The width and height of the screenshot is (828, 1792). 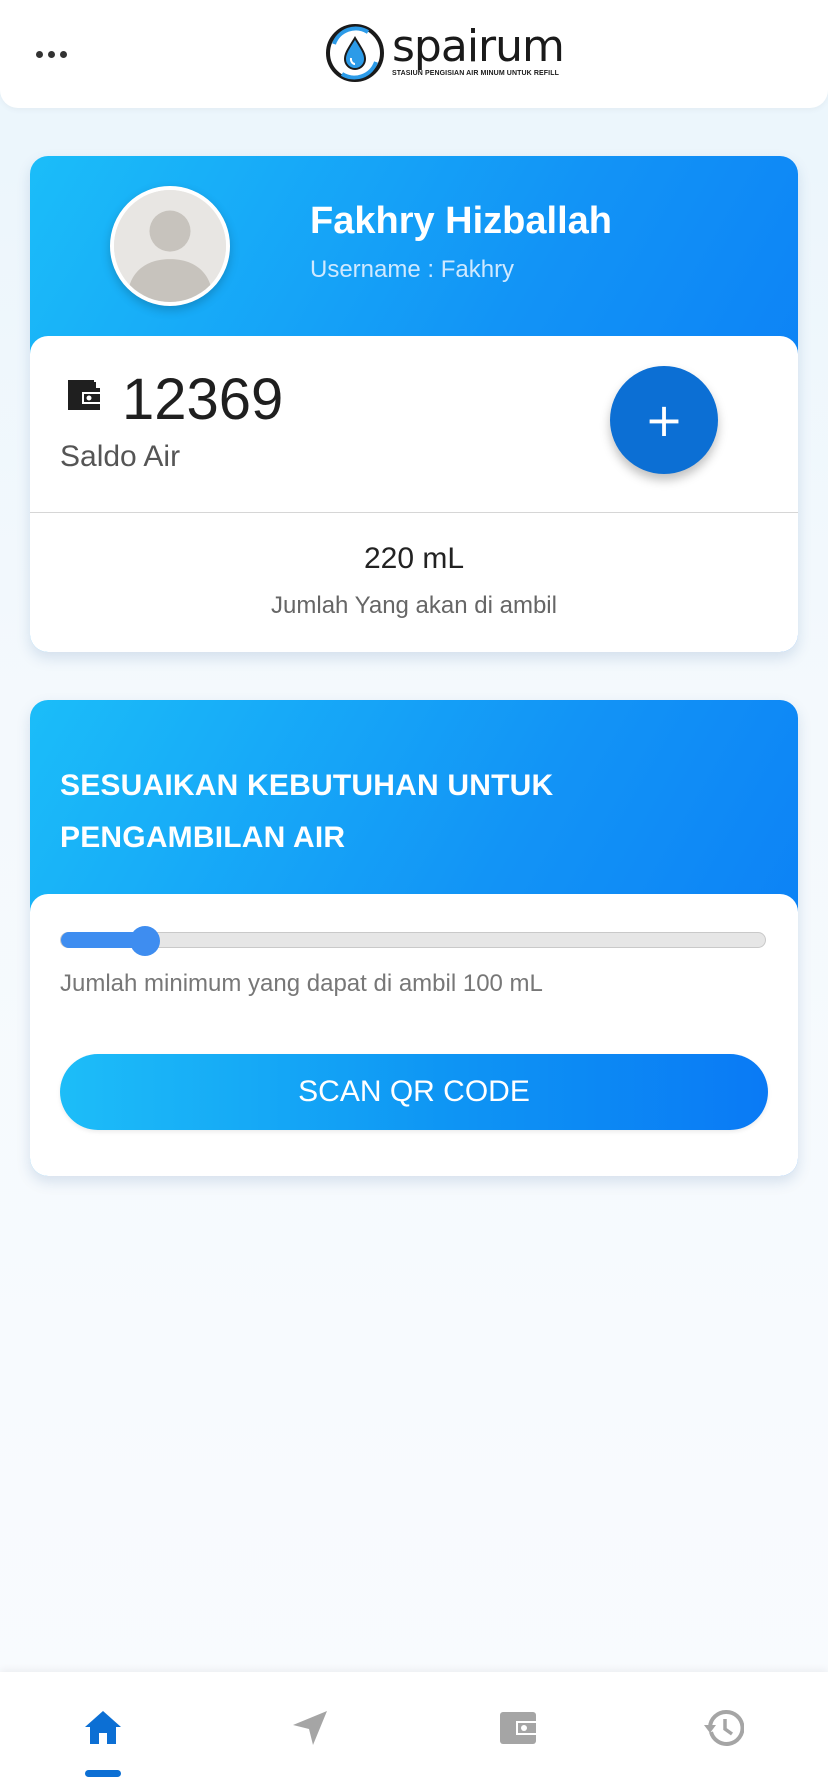 What do you see at coordinates (478, 46) in the screenshot?
I see `brand-name: spairum` at bounding box center [478, 46].